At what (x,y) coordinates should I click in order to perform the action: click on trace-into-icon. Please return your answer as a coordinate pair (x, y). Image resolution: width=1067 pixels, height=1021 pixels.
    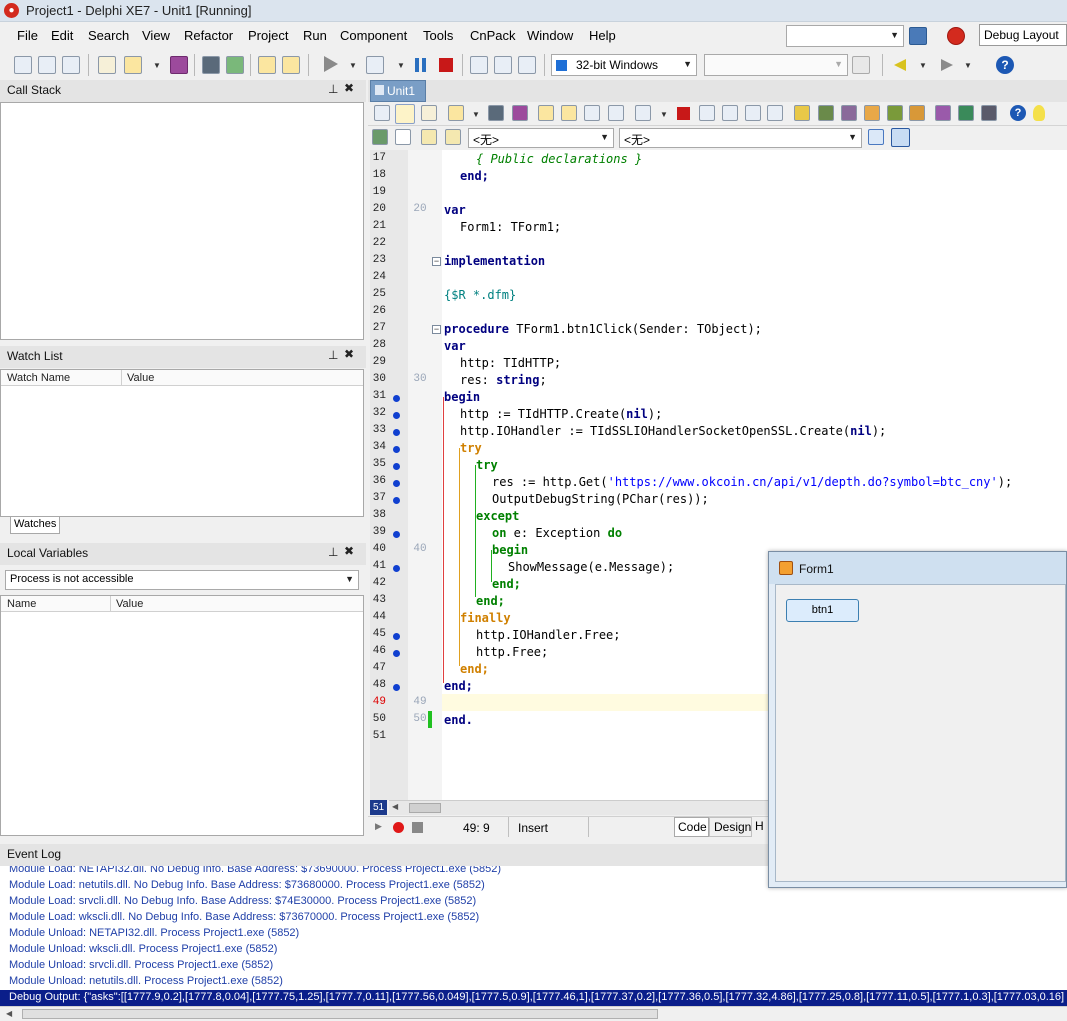
    Looking at the image, I should click on (479, 65).